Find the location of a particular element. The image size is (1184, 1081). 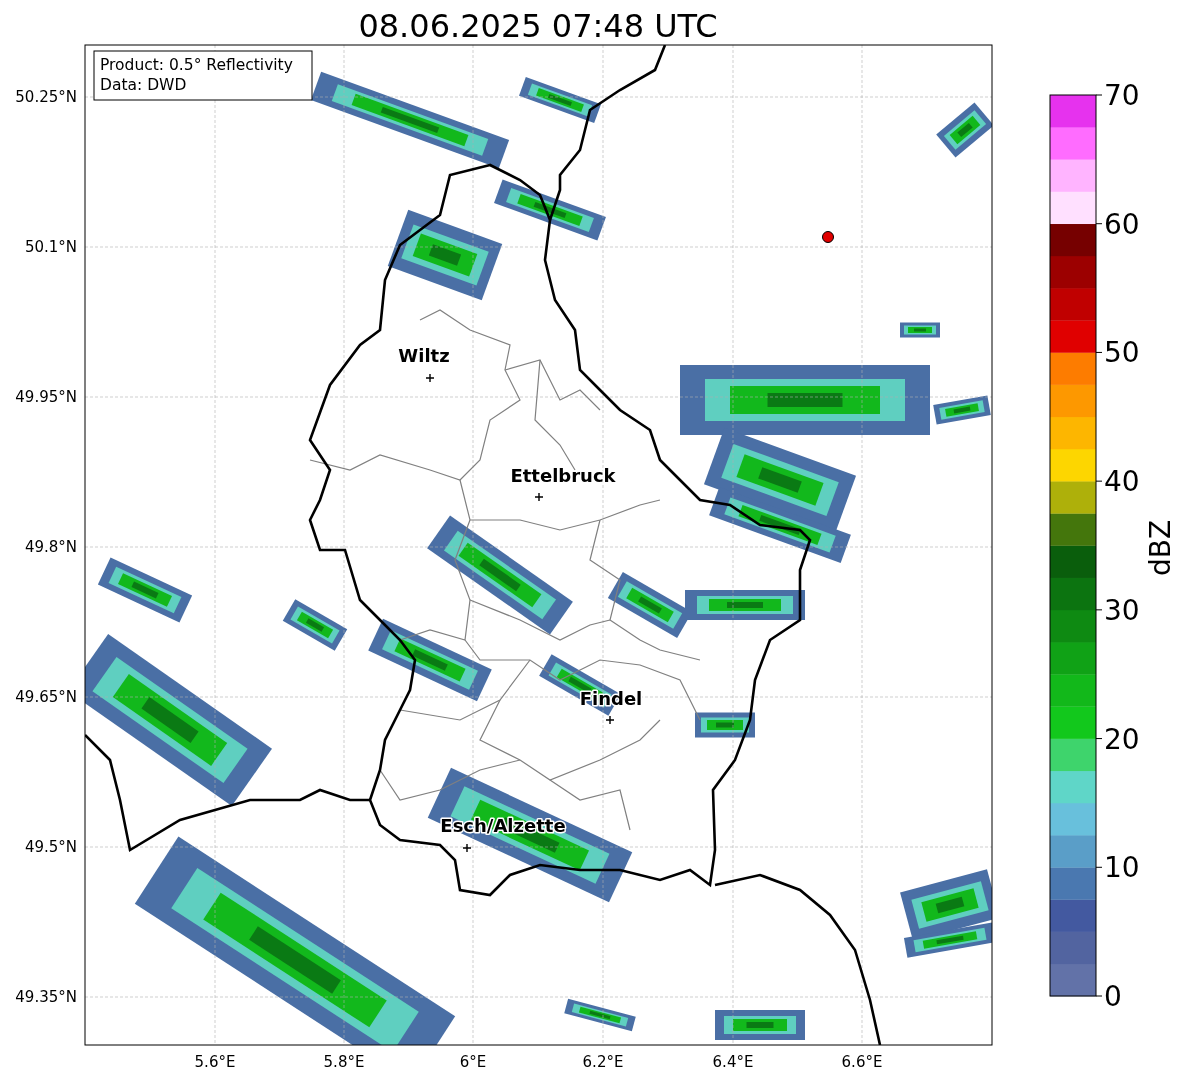

axis-tick-label: 6.4°E is located at coordinates (733, 1062).